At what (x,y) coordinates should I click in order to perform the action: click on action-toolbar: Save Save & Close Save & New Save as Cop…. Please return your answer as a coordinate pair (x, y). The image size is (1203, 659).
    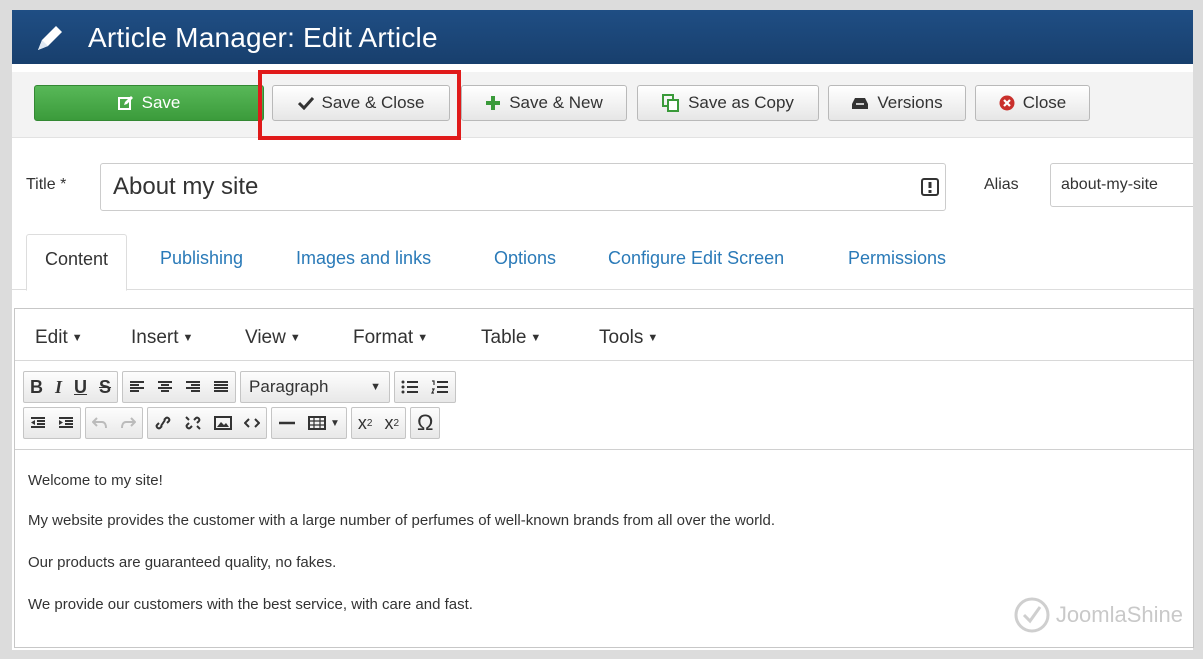
    Looking at the image, I should click on (602, 105).